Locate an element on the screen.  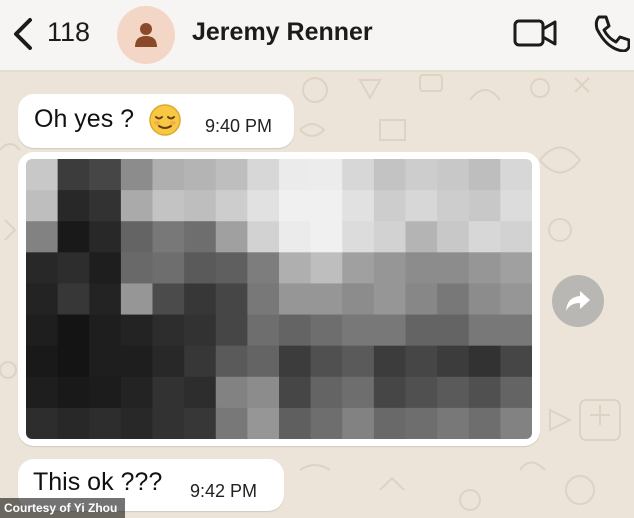
message-time: 9:40 PM is located at coordinates (239, 126).